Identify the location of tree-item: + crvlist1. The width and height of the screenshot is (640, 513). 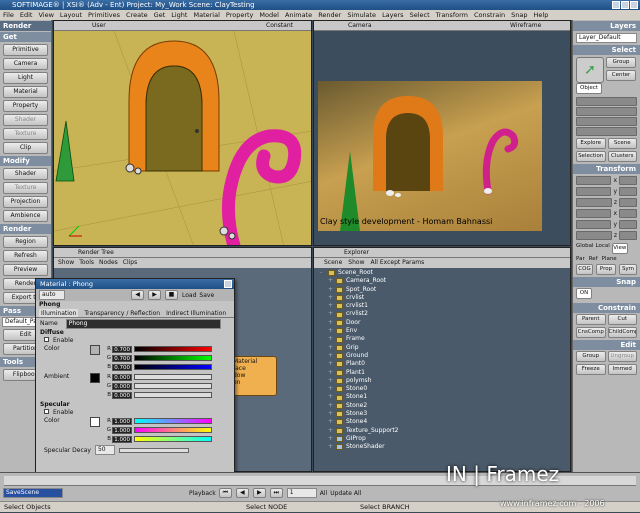
(445, 306).